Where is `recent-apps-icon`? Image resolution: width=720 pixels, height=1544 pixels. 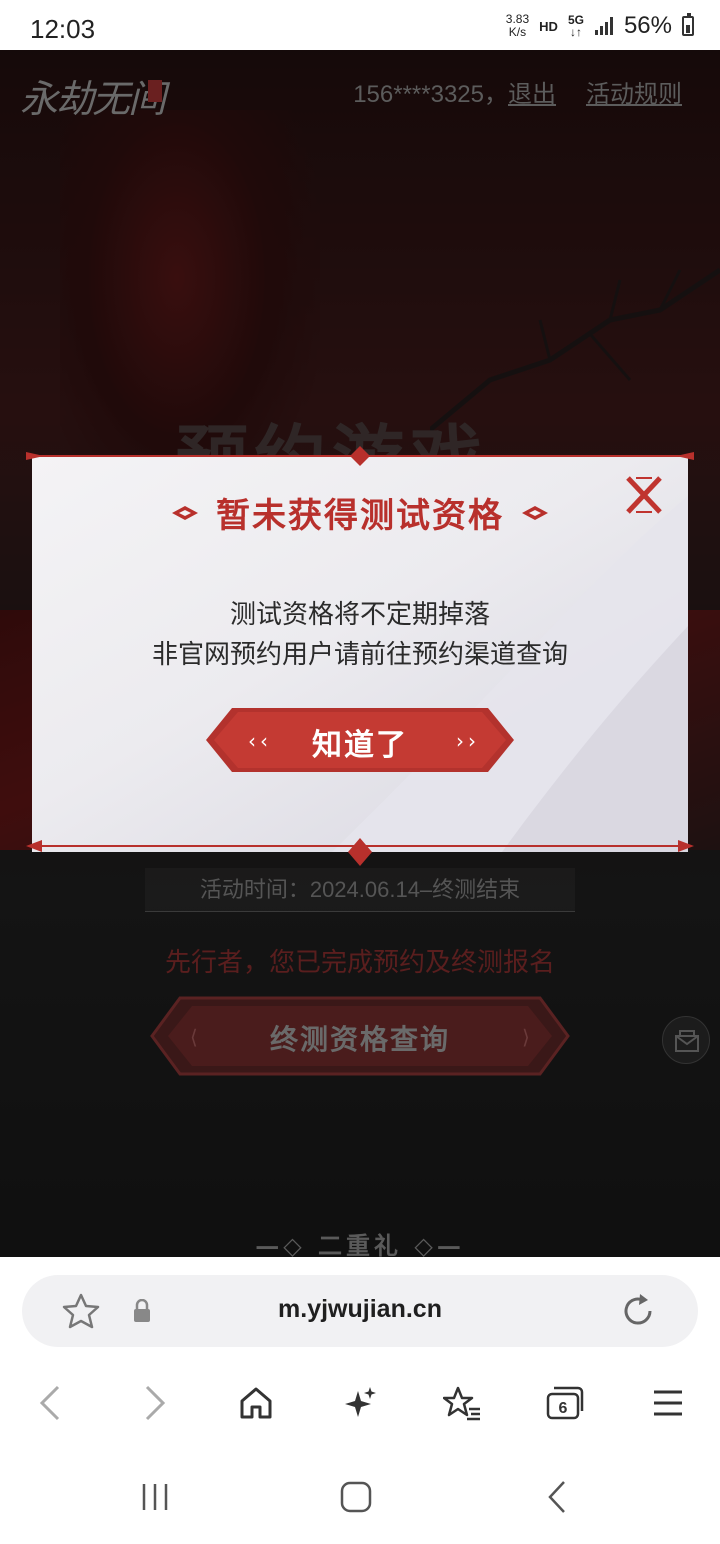 recent-apps-icon is located at coordinates (155, 1497).